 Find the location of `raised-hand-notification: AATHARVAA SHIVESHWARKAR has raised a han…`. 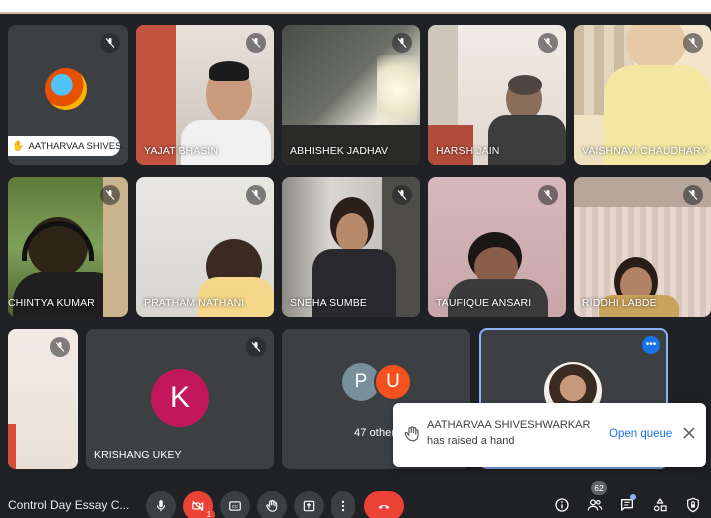

raised-hand-notification: AATHARVAA SHIVESHWARKAR has raised a han… is located at coordinates (549, 435).